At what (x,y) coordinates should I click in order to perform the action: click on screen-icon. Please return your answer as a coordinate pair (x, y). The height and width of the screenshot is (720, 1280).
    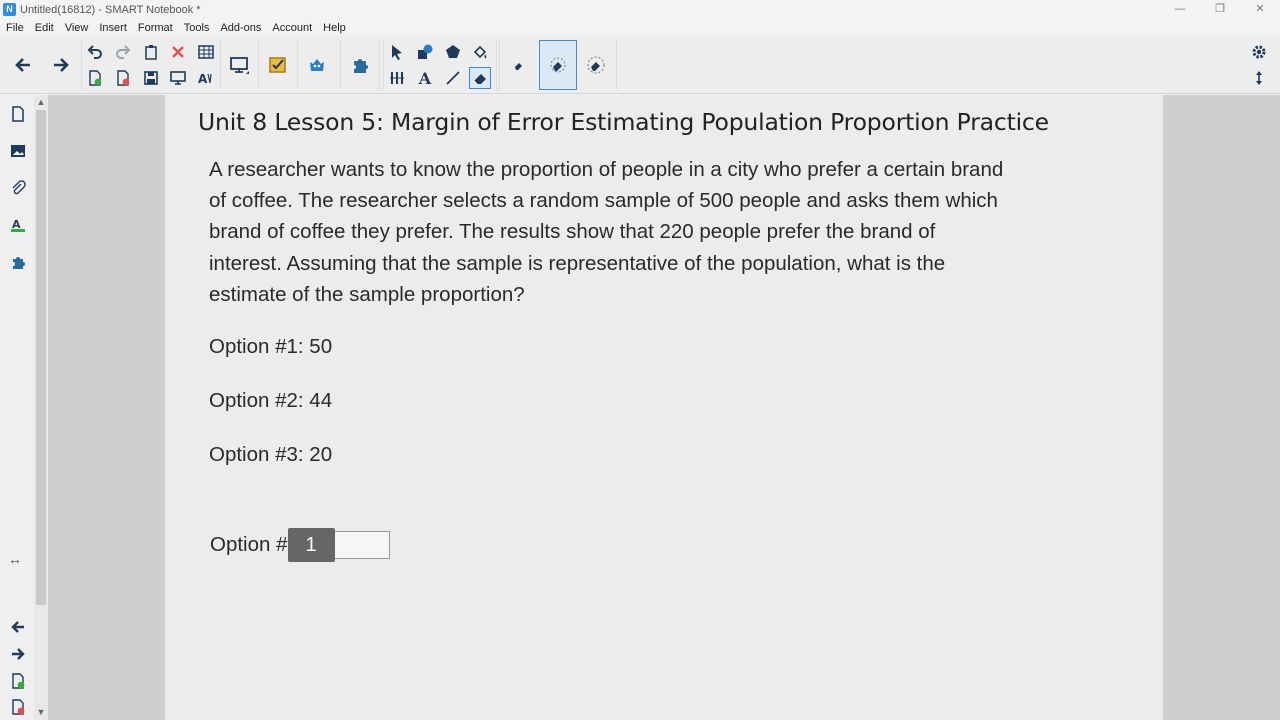
    Looking at the image, I should click on (178, 78).